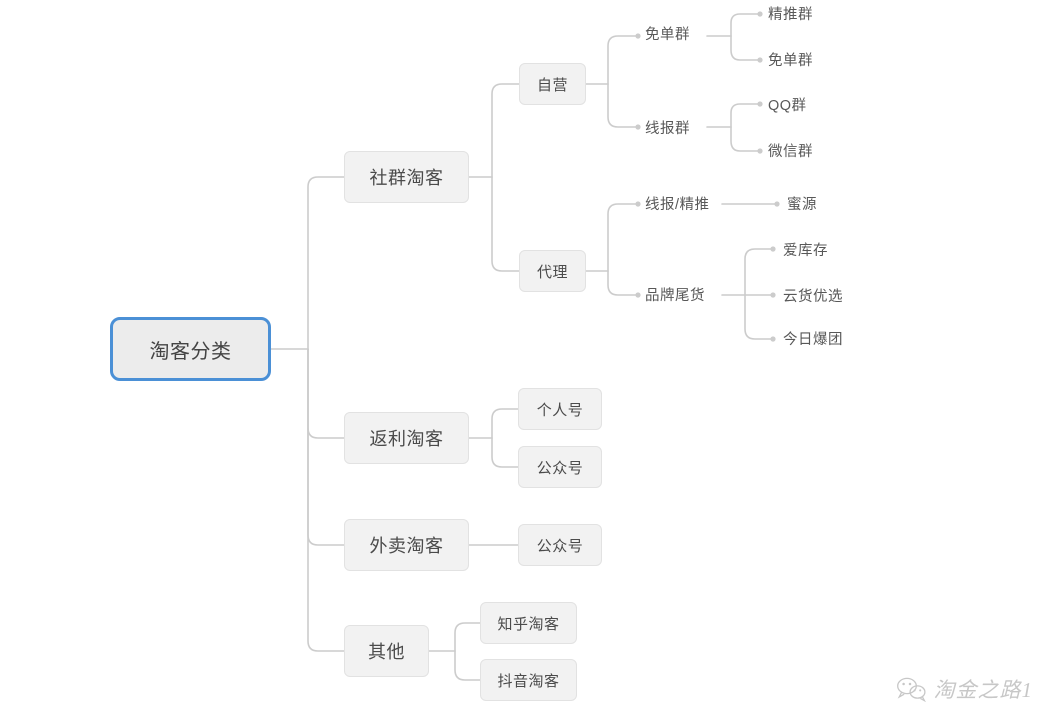 This screenshot has height=728, width=1055. I want to click on node-xianbao-jingtui: 线报/精推, so click(677, 203).